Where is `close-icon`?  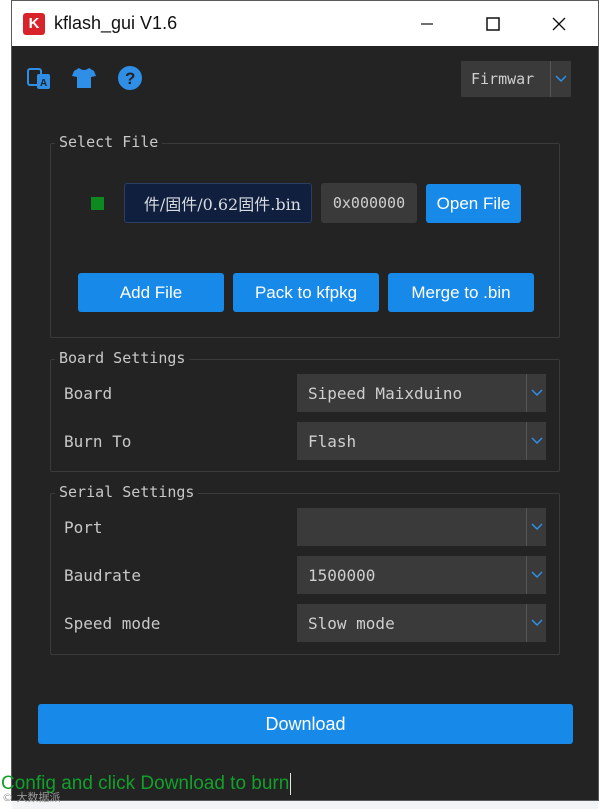
close-icon is located at coordinates (559, 23).